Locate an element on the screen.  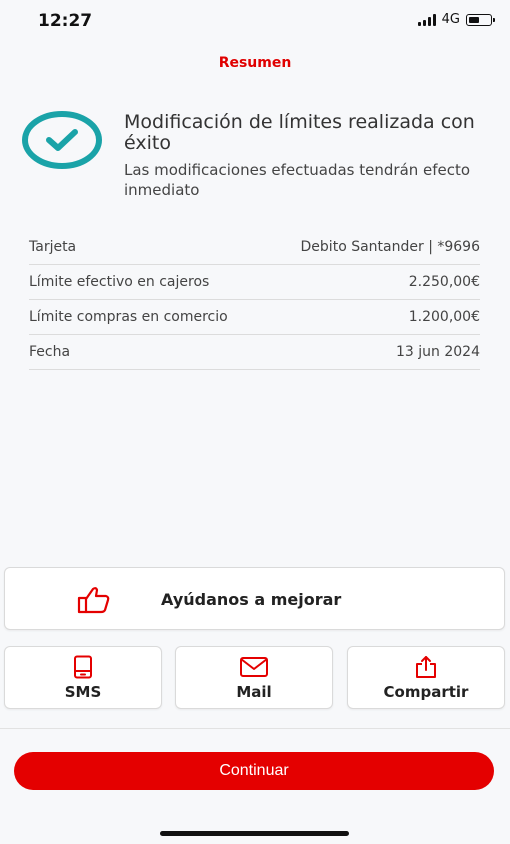
summary-value: 1.200,00€ is located at coordinates (444, 317).